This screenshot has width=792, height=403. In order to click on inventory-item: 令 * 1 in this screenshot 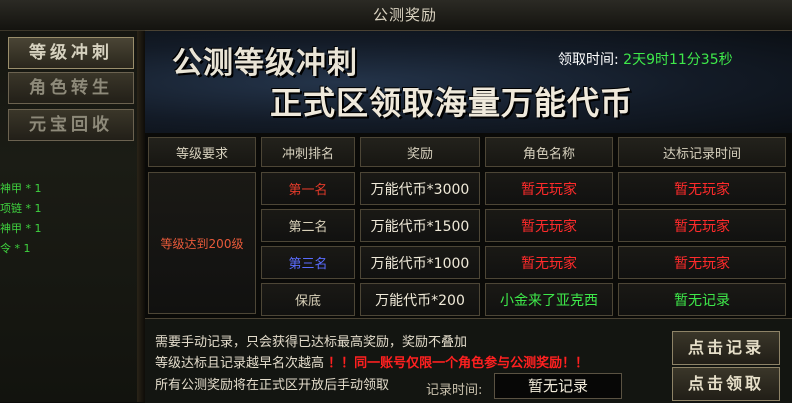, I will do `click(15, 248)`.